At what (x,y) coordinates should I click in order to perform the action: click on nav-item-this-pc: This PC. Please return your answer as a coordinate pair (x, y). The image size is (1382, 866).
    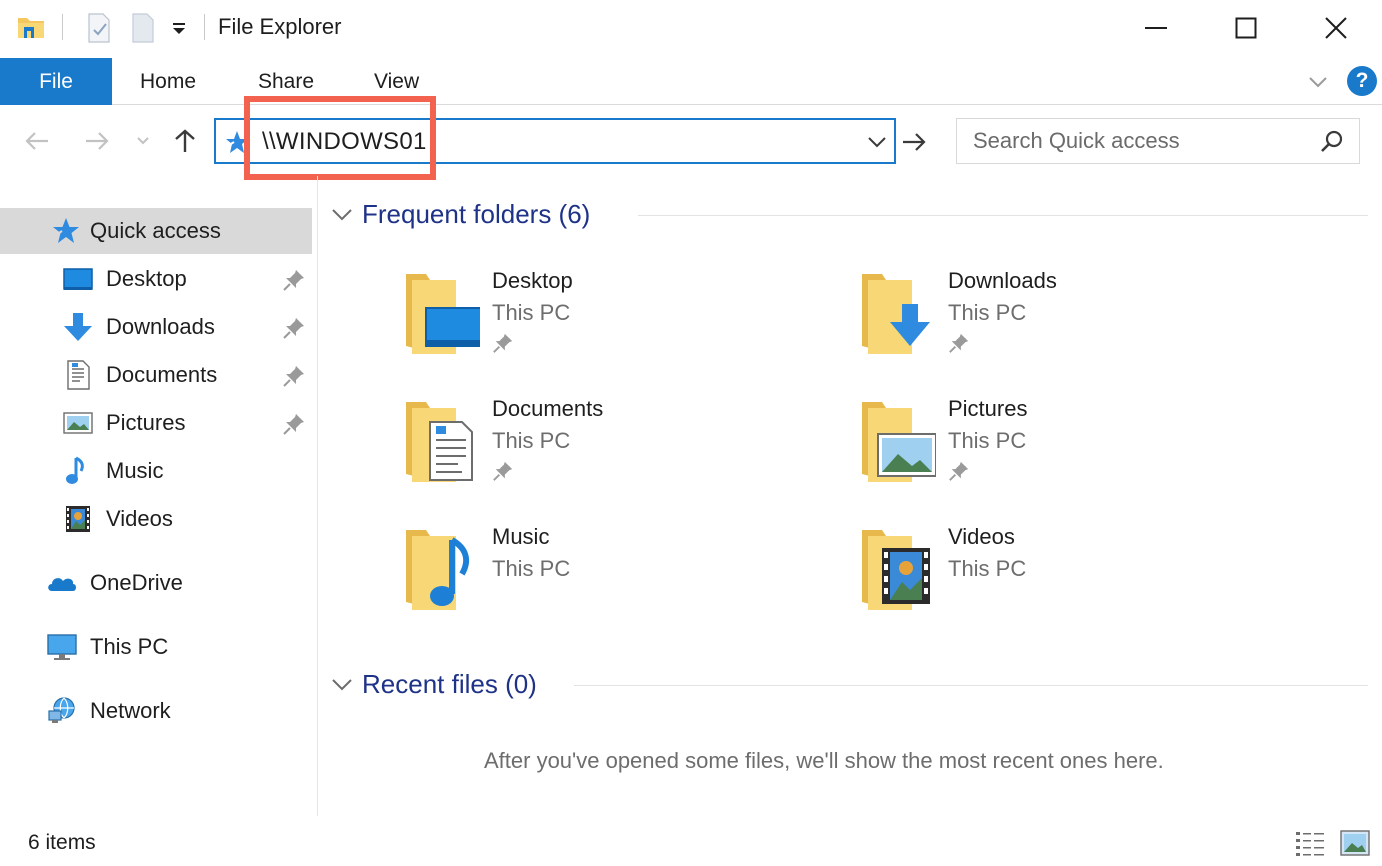
    Looking at the image, I should click on (156, 647).